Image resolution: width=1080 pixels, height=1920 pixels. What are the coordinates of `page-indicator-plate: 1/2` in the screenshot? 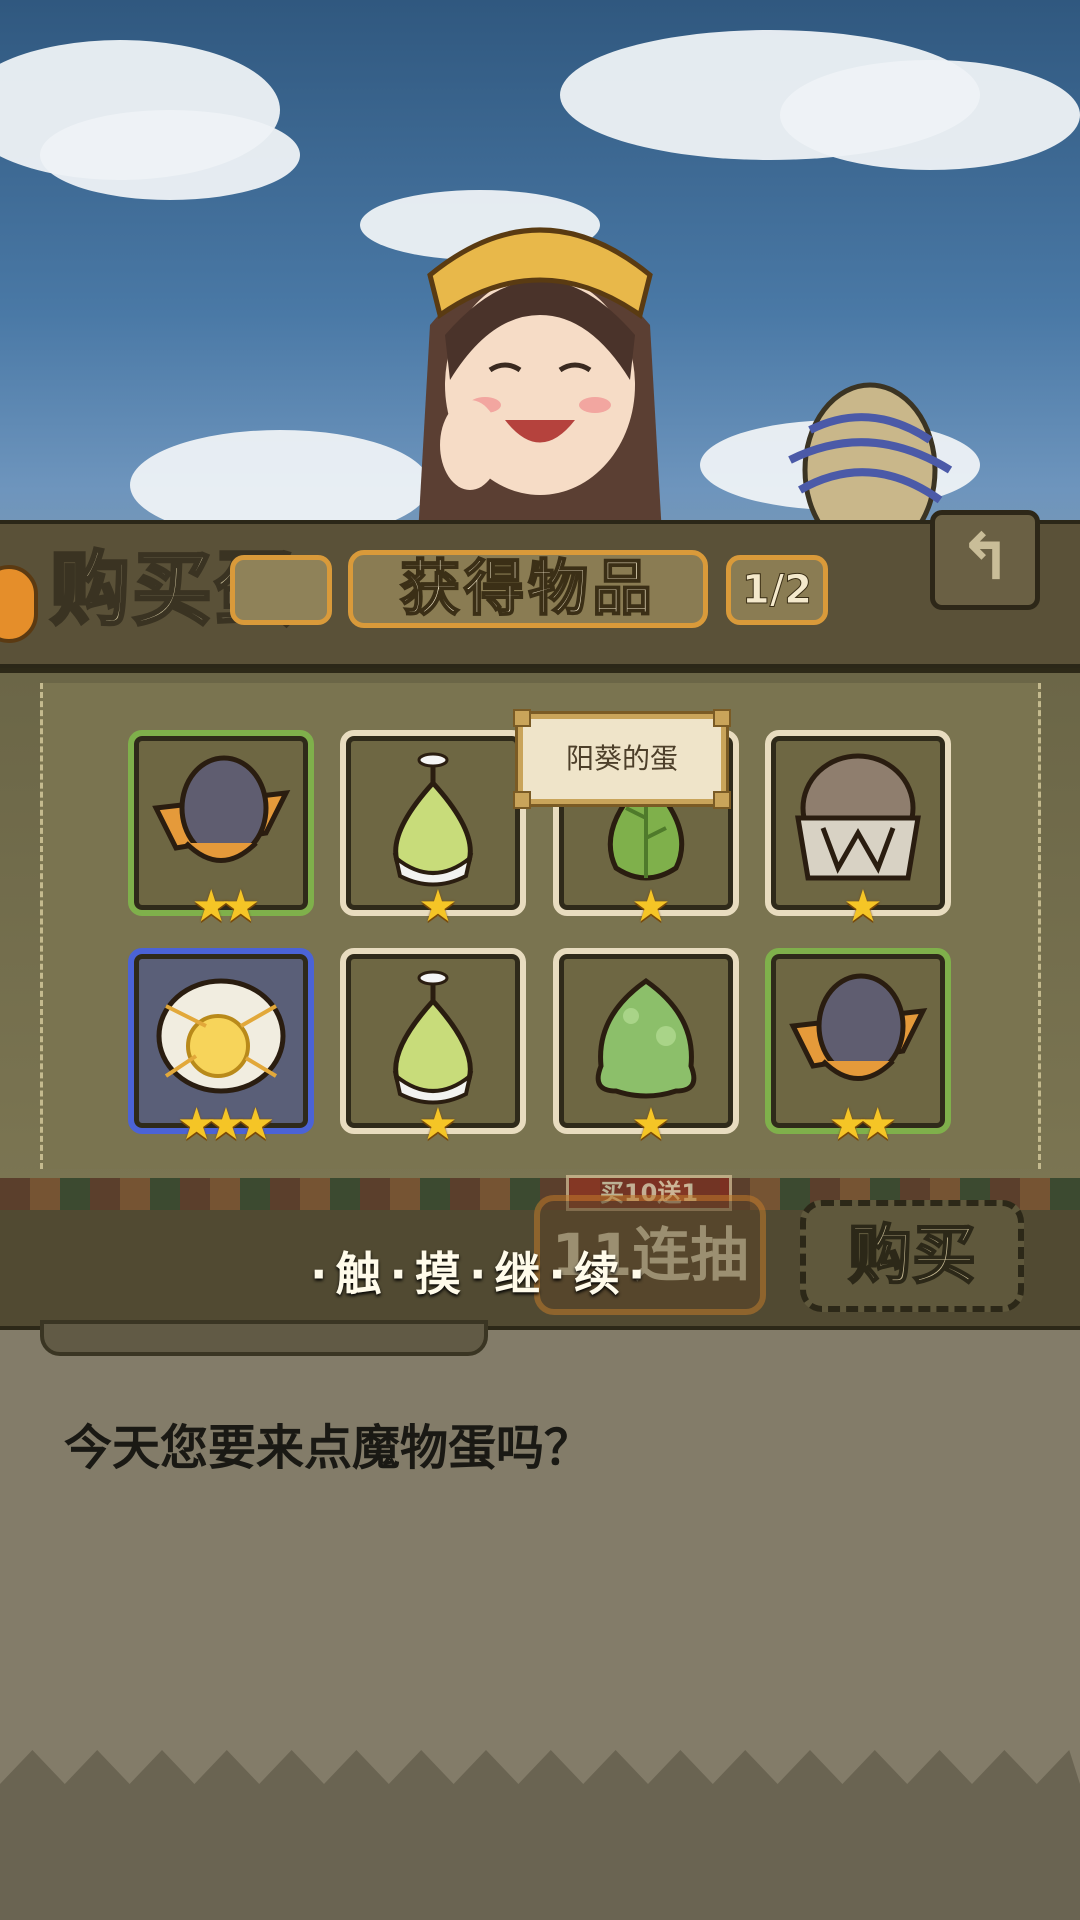 It's located at (777, 590).